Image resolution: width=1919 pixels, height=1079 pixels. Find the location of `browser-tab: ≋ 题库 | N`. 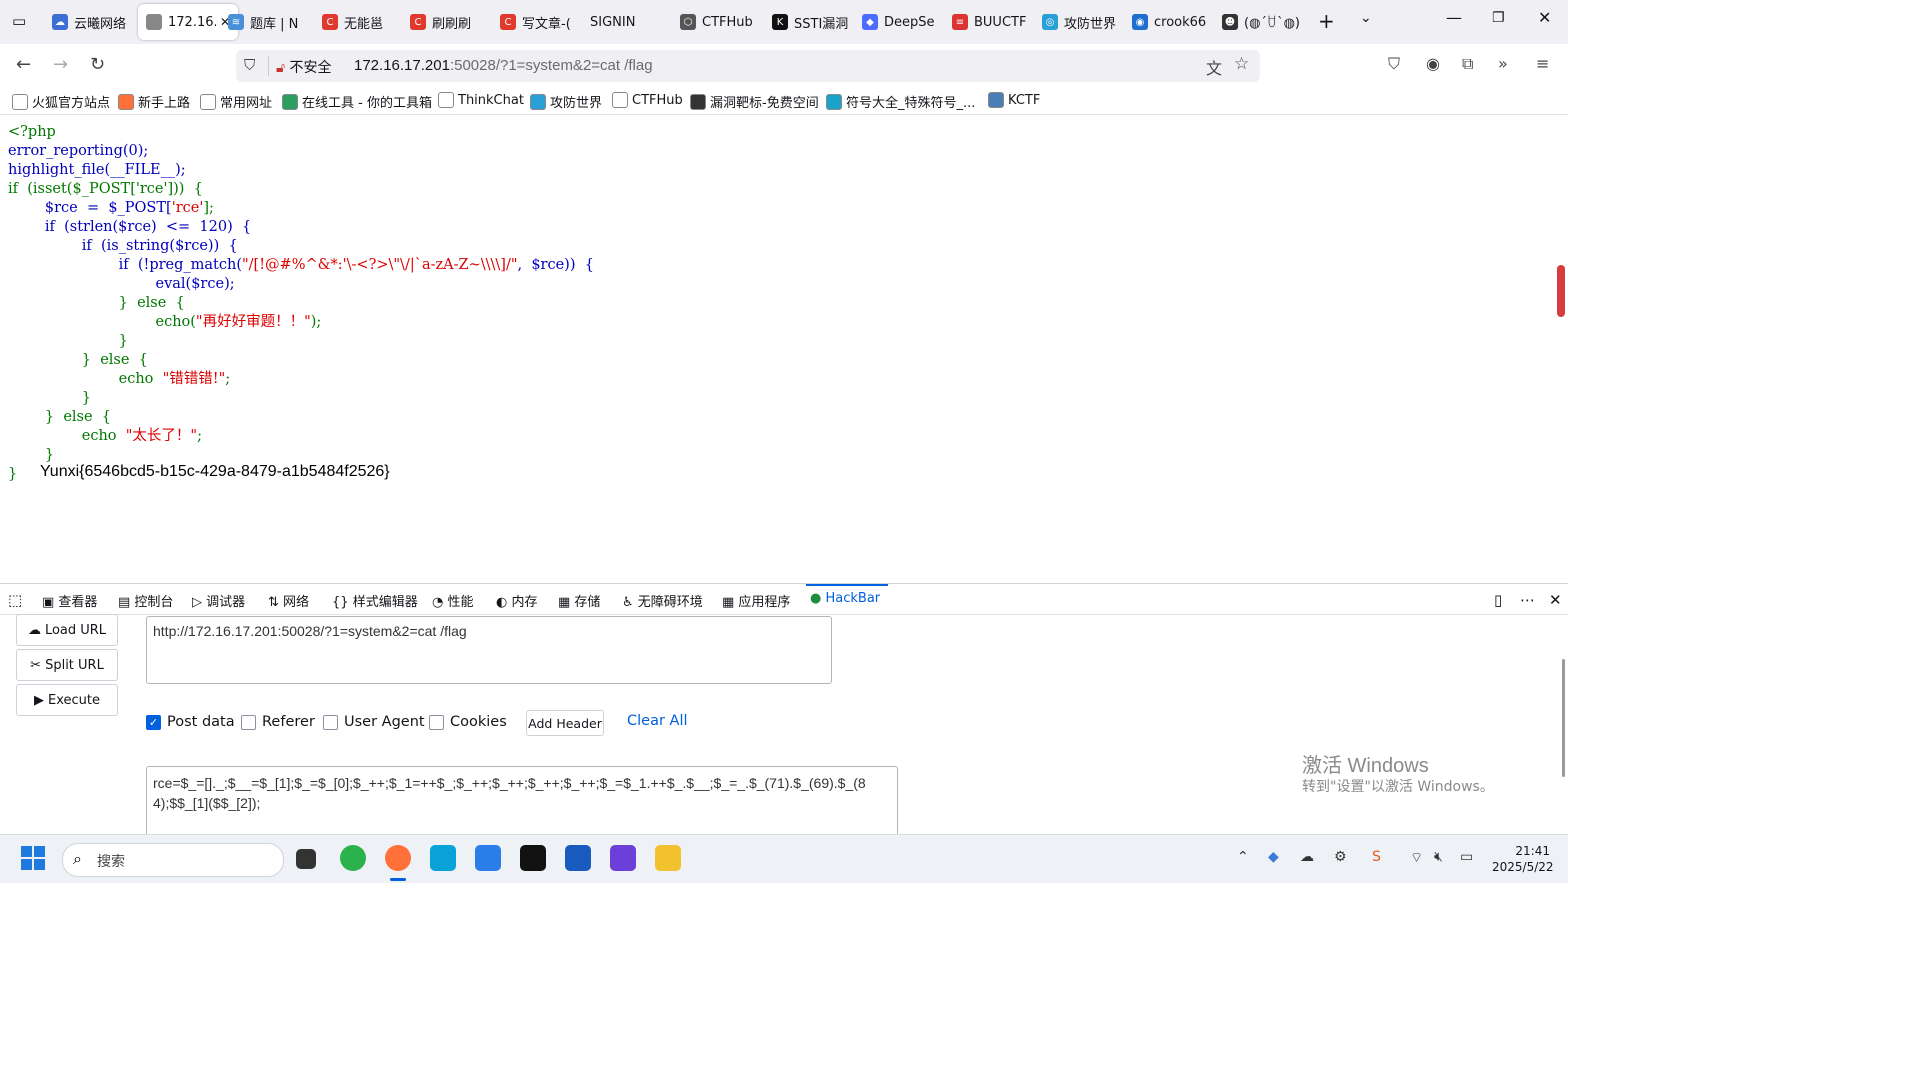

browser-tab: ≋ 题库 | N is located at coordinates (268, 22).